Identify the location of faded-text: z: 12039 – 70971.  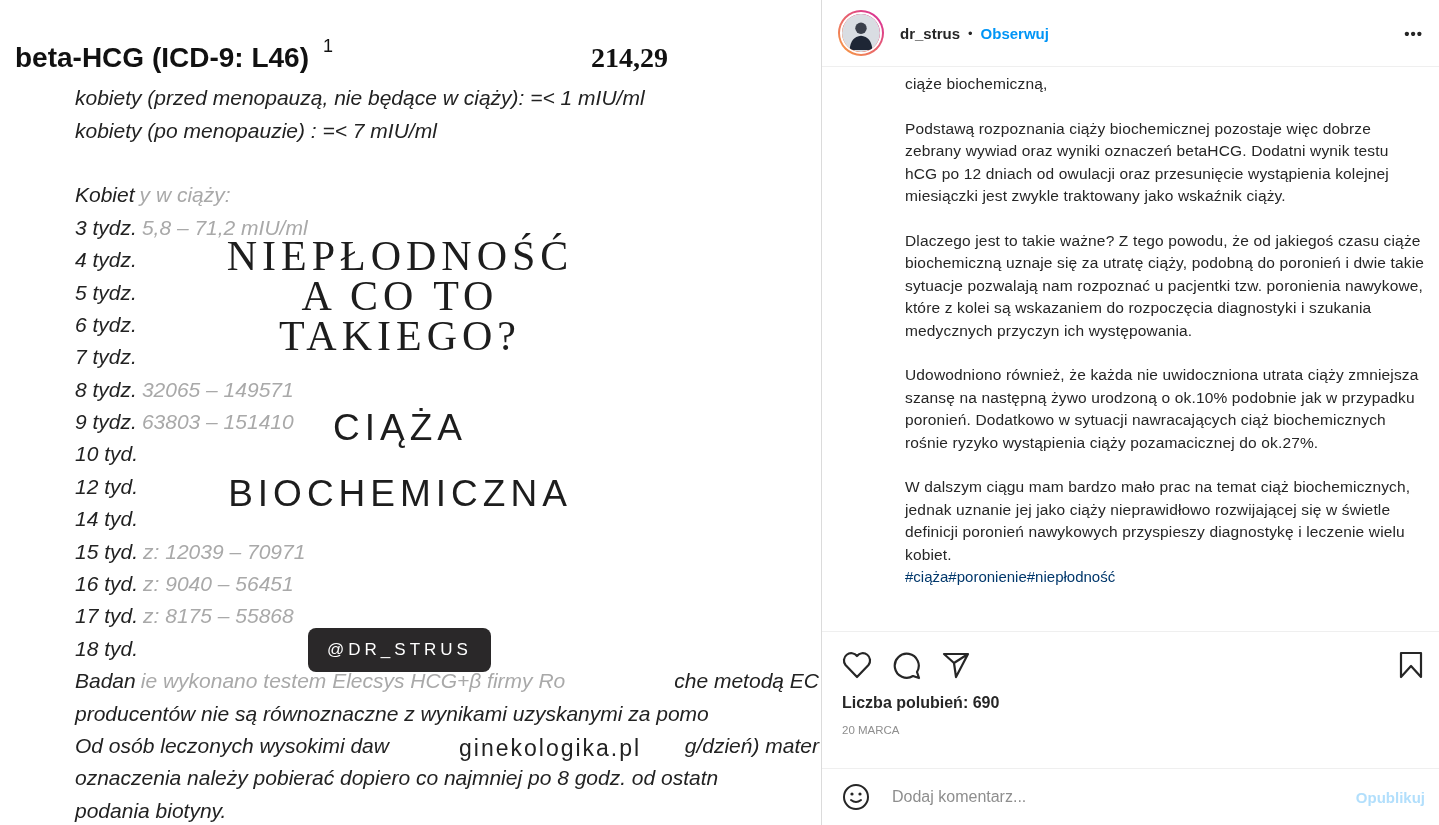
(224, 551).